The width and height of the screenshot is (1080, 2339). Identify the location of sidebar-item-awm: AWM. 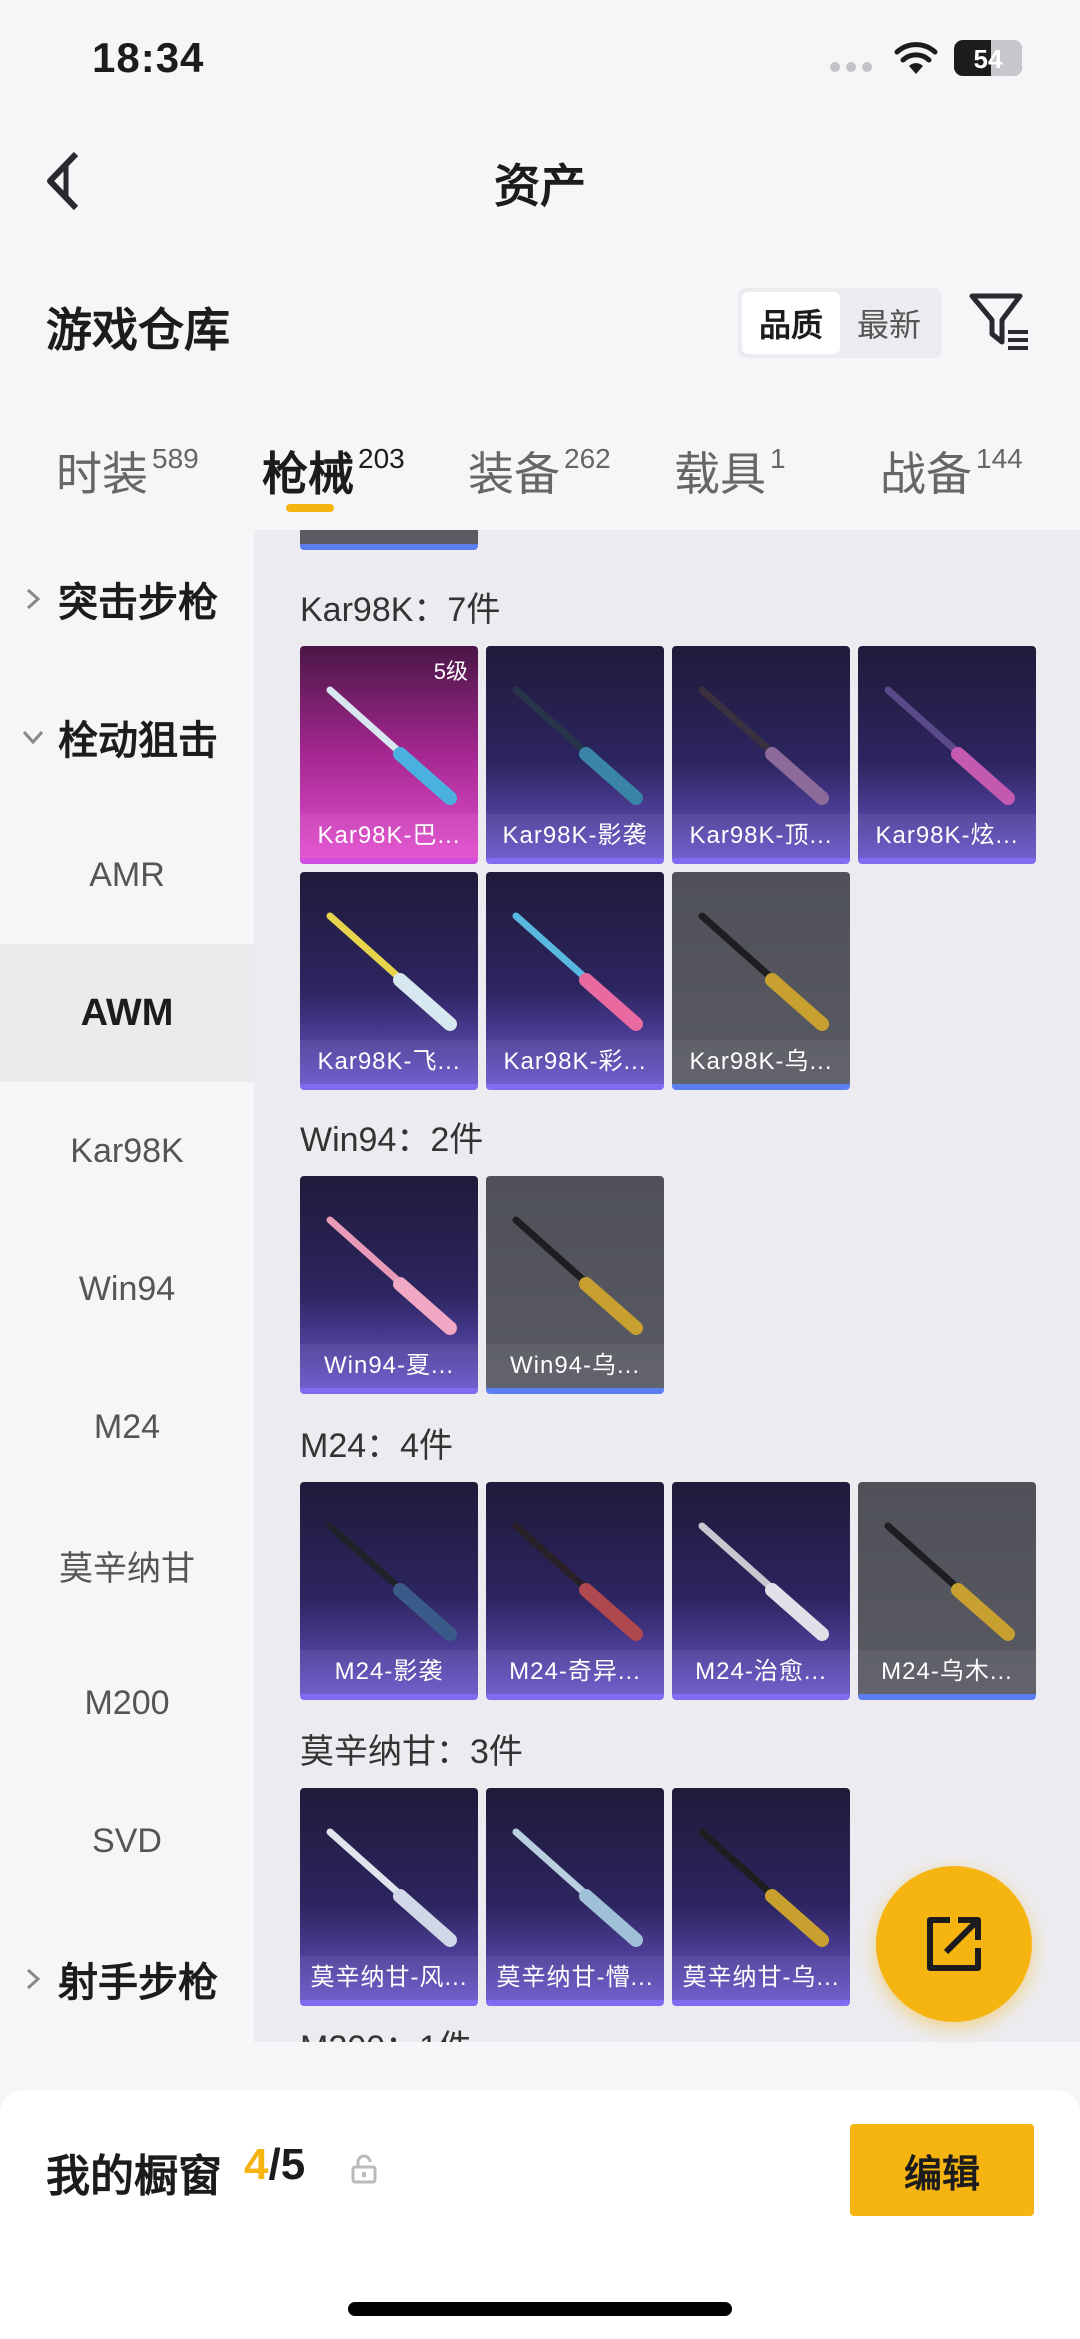
(127, 1013).